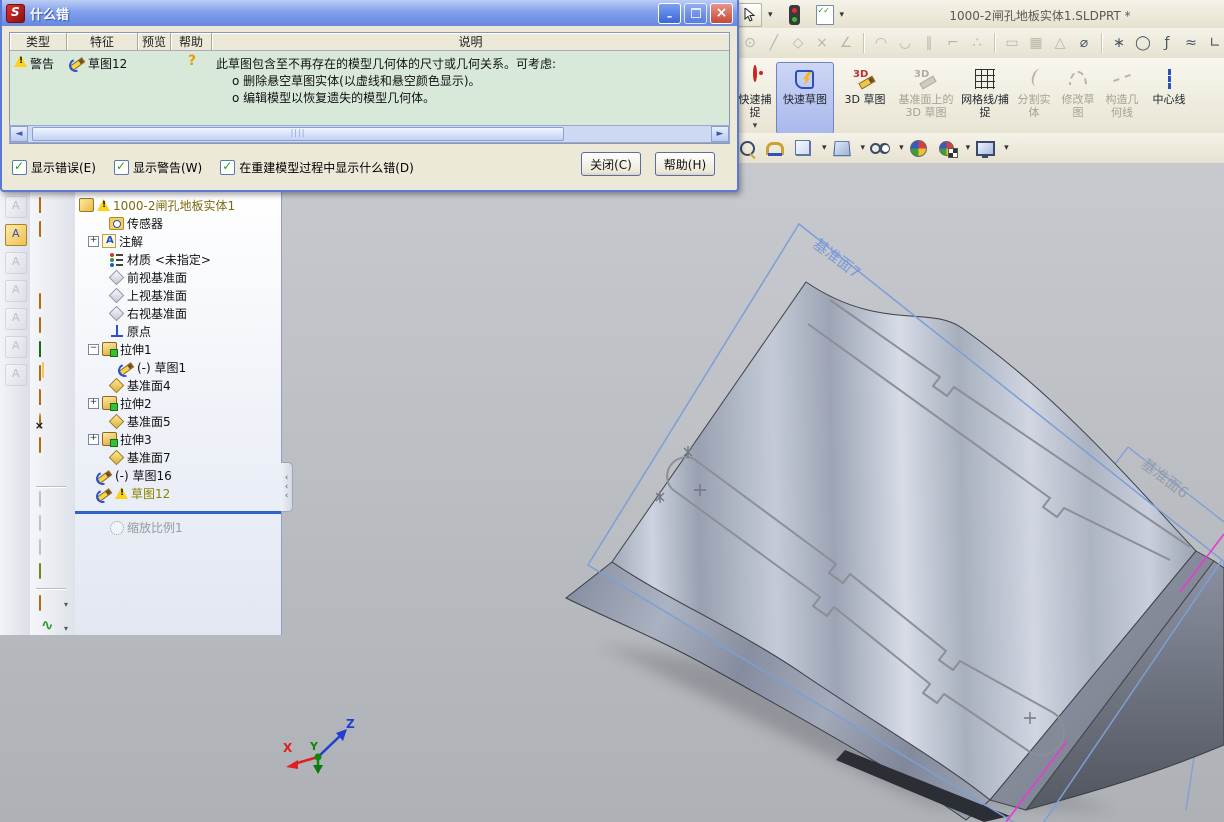 This screenshot has height=822, width=1224. I want to click on grid-tool-icon: ▦, so click(1036, 43).